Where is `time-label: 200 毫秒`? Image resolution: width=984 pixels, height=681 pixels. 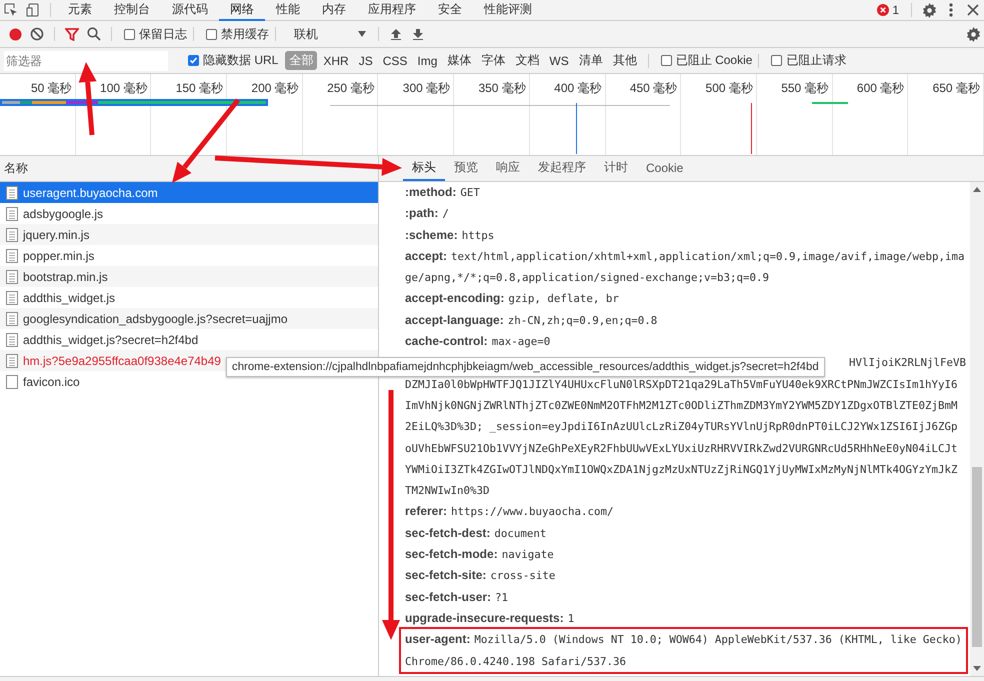
time-label: 200 毫秒 is located at coordinates (275, 88).